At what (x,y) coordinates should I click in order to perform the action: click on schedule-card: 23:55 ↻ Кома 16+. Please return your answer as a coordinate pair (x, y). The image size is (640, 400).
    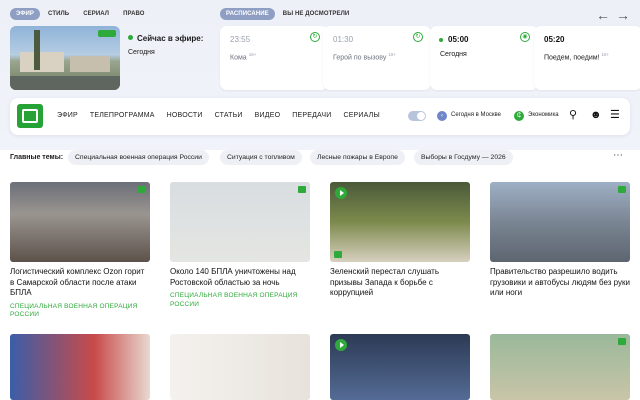
    Looking at the image, I should click on (274, 58).